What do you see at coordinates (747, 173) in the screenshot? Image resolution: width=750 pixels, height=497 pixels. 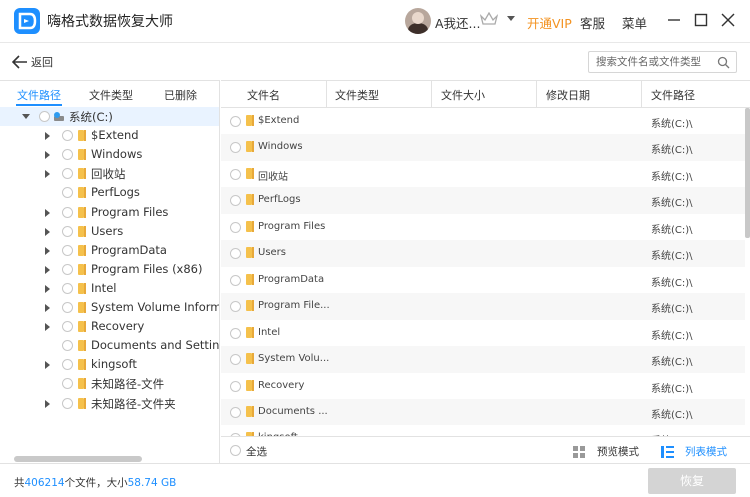 I see `vertical-scrollbar` at bounding box center [747, 173].